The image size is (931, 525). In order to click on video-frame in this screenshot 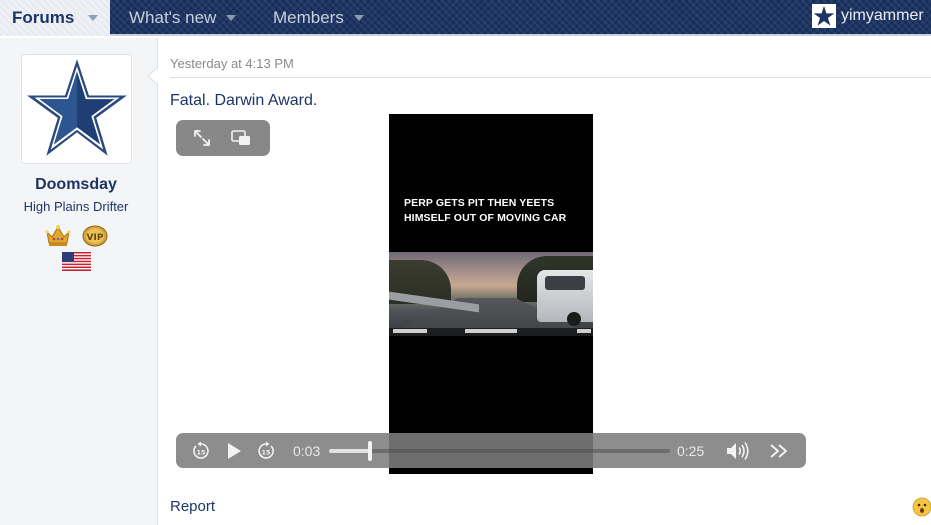, I will do `click(491, 294)`.